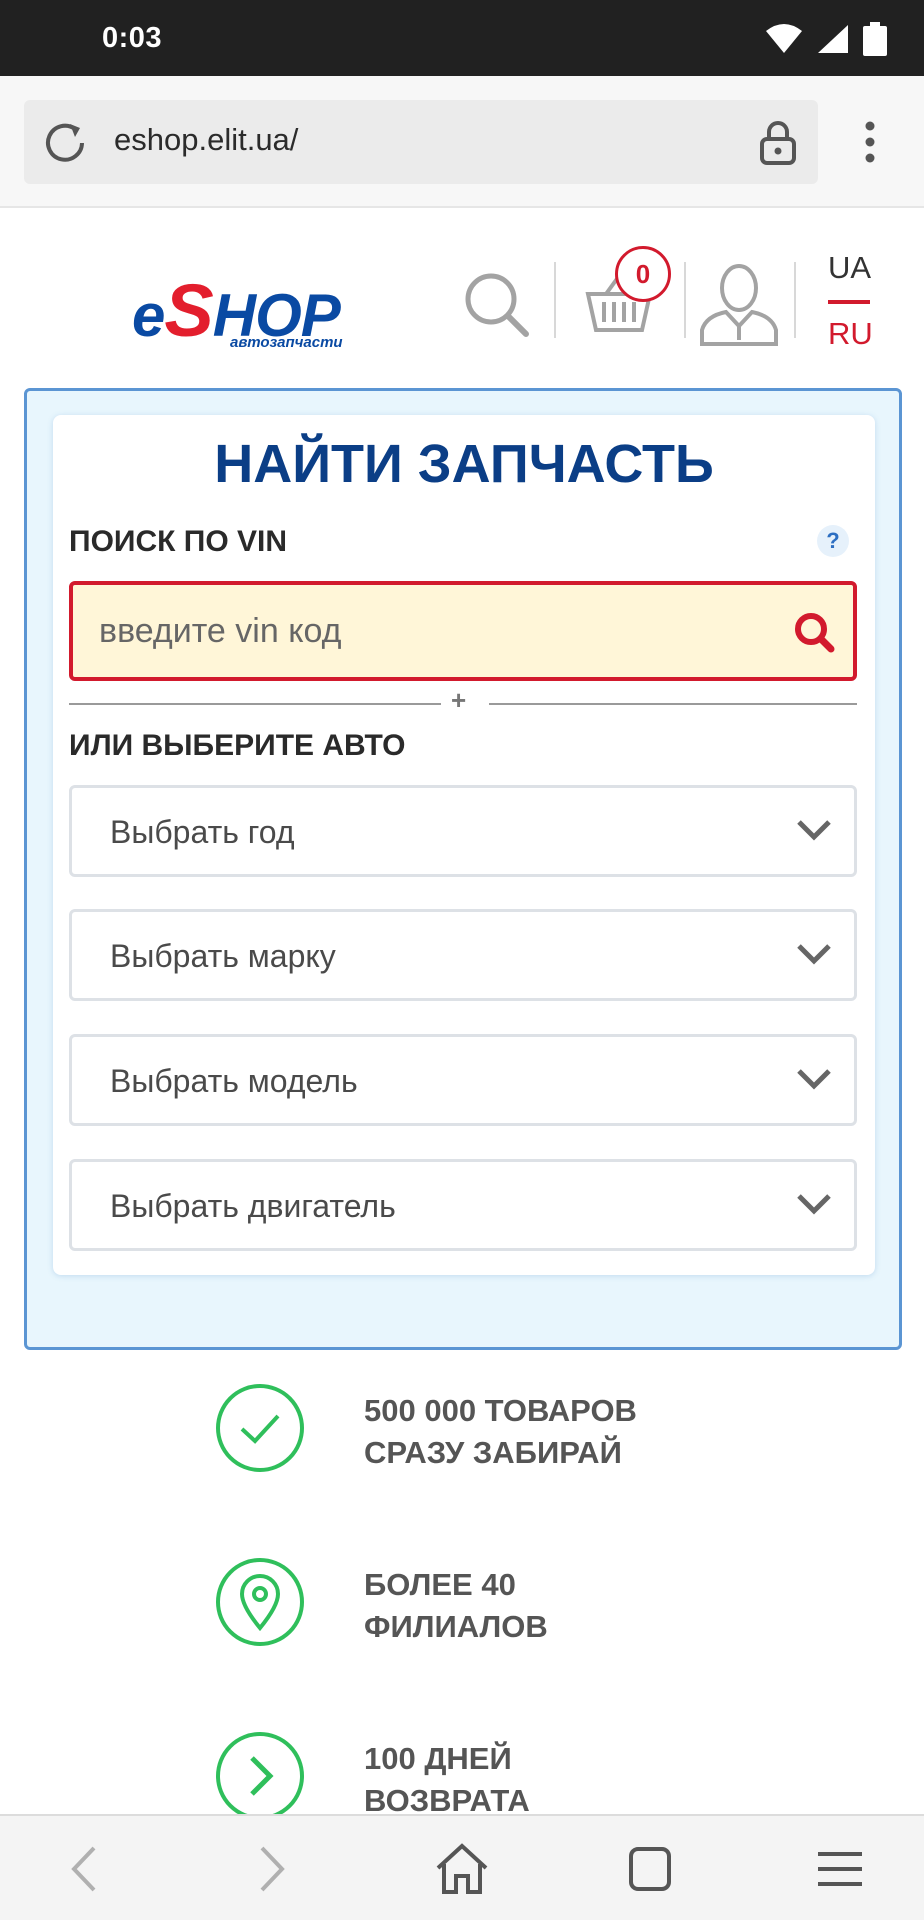  Describe the element at coordinates (132, 38) in the screenshot. I see `status-time: 0:03` at that location.